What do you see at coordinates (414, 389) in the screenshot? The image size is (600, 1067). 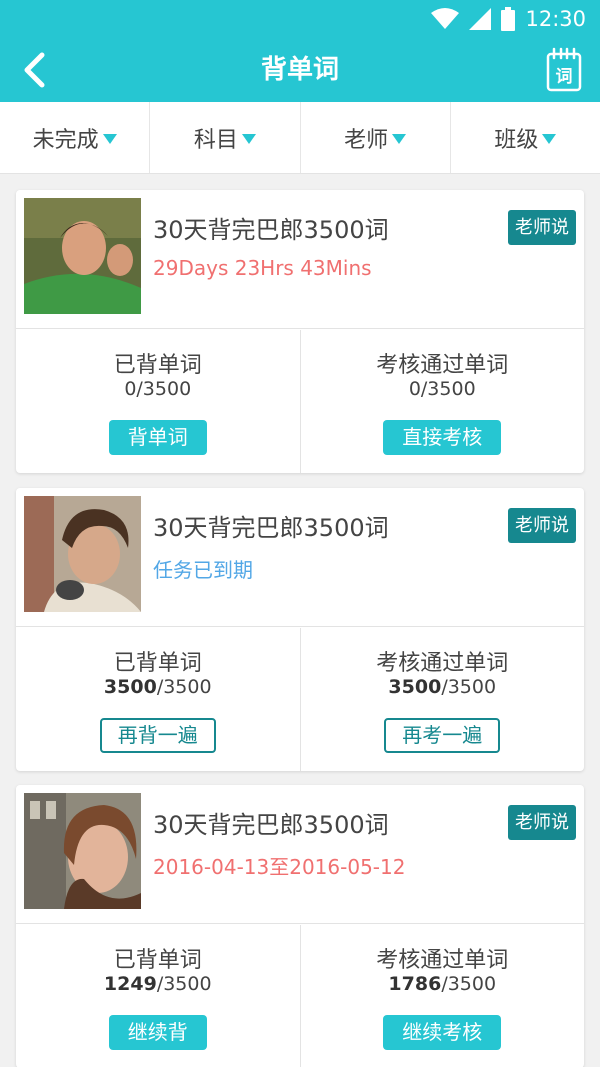 I see `passed-done: 0` at bounding box center [414, 389].